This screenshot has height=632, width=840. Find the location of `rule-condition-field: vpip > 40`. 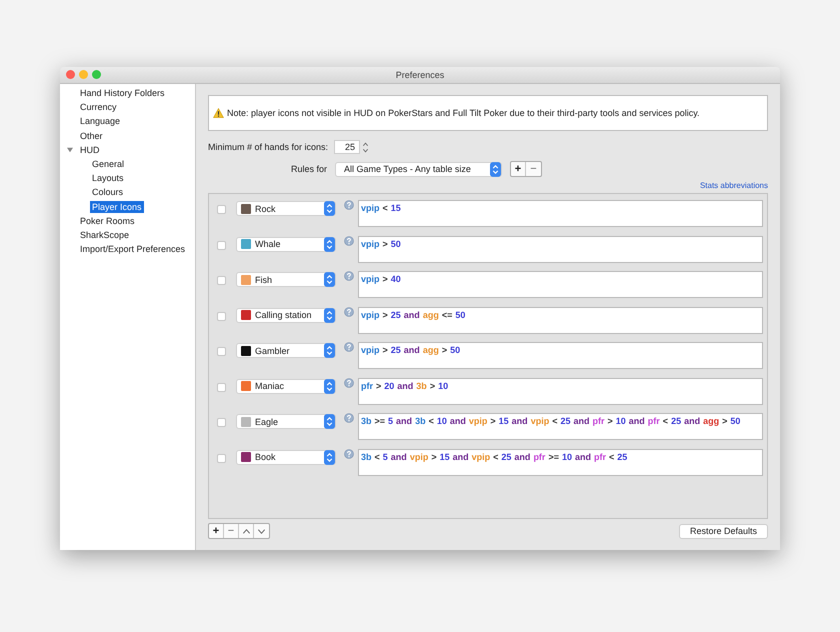

rule-condition-field: vpip > 40 is located at coordinates (560, 284).